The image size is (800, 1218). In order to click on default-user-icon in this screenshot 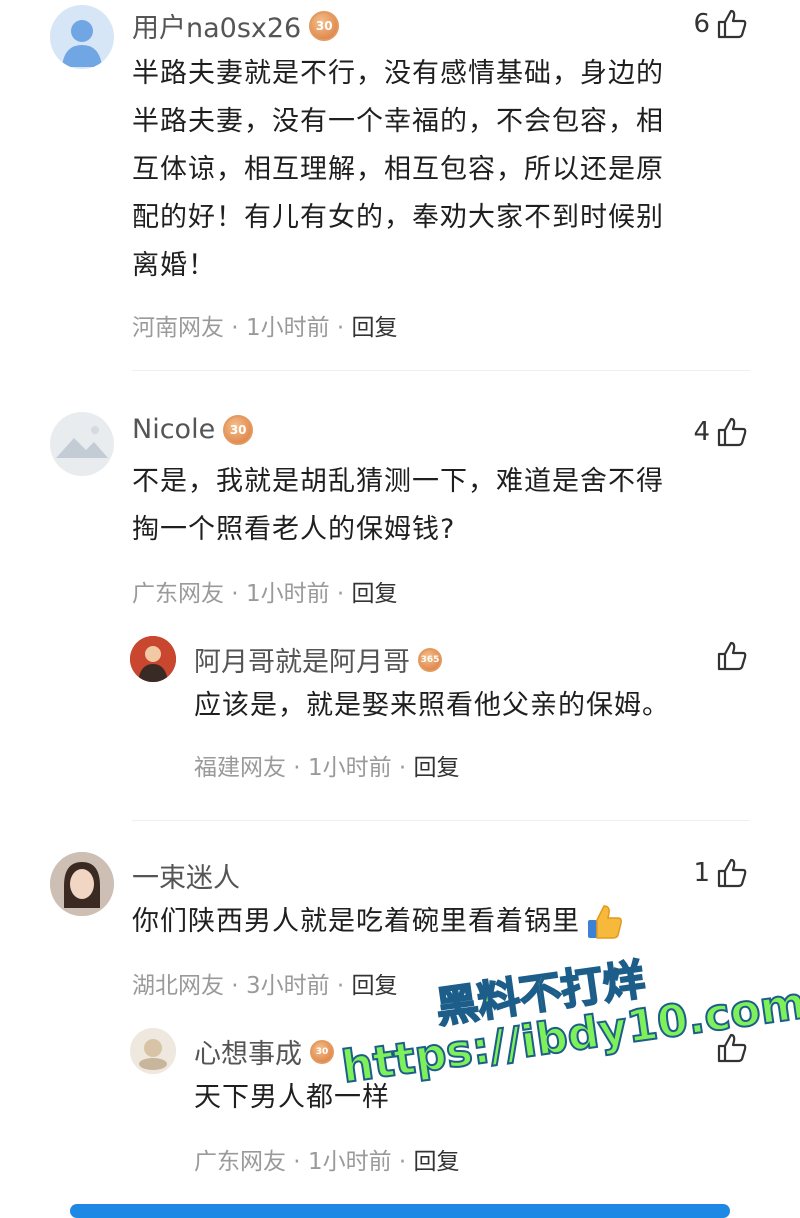, I will do `click(82, 43)`.